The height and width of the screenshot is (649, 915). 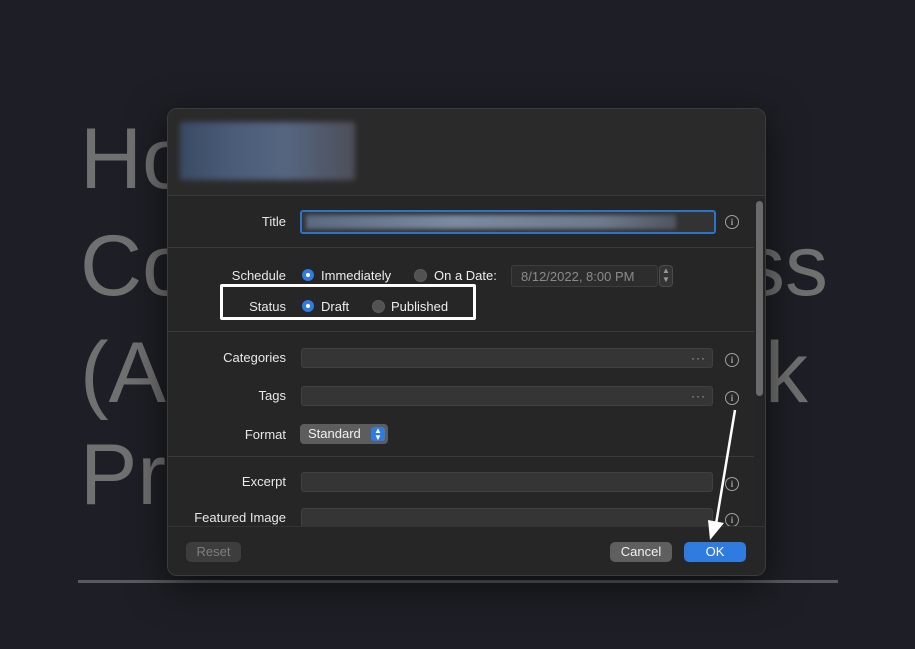 I want to click on annotation-arrow-head, so click(x=716, y=530).